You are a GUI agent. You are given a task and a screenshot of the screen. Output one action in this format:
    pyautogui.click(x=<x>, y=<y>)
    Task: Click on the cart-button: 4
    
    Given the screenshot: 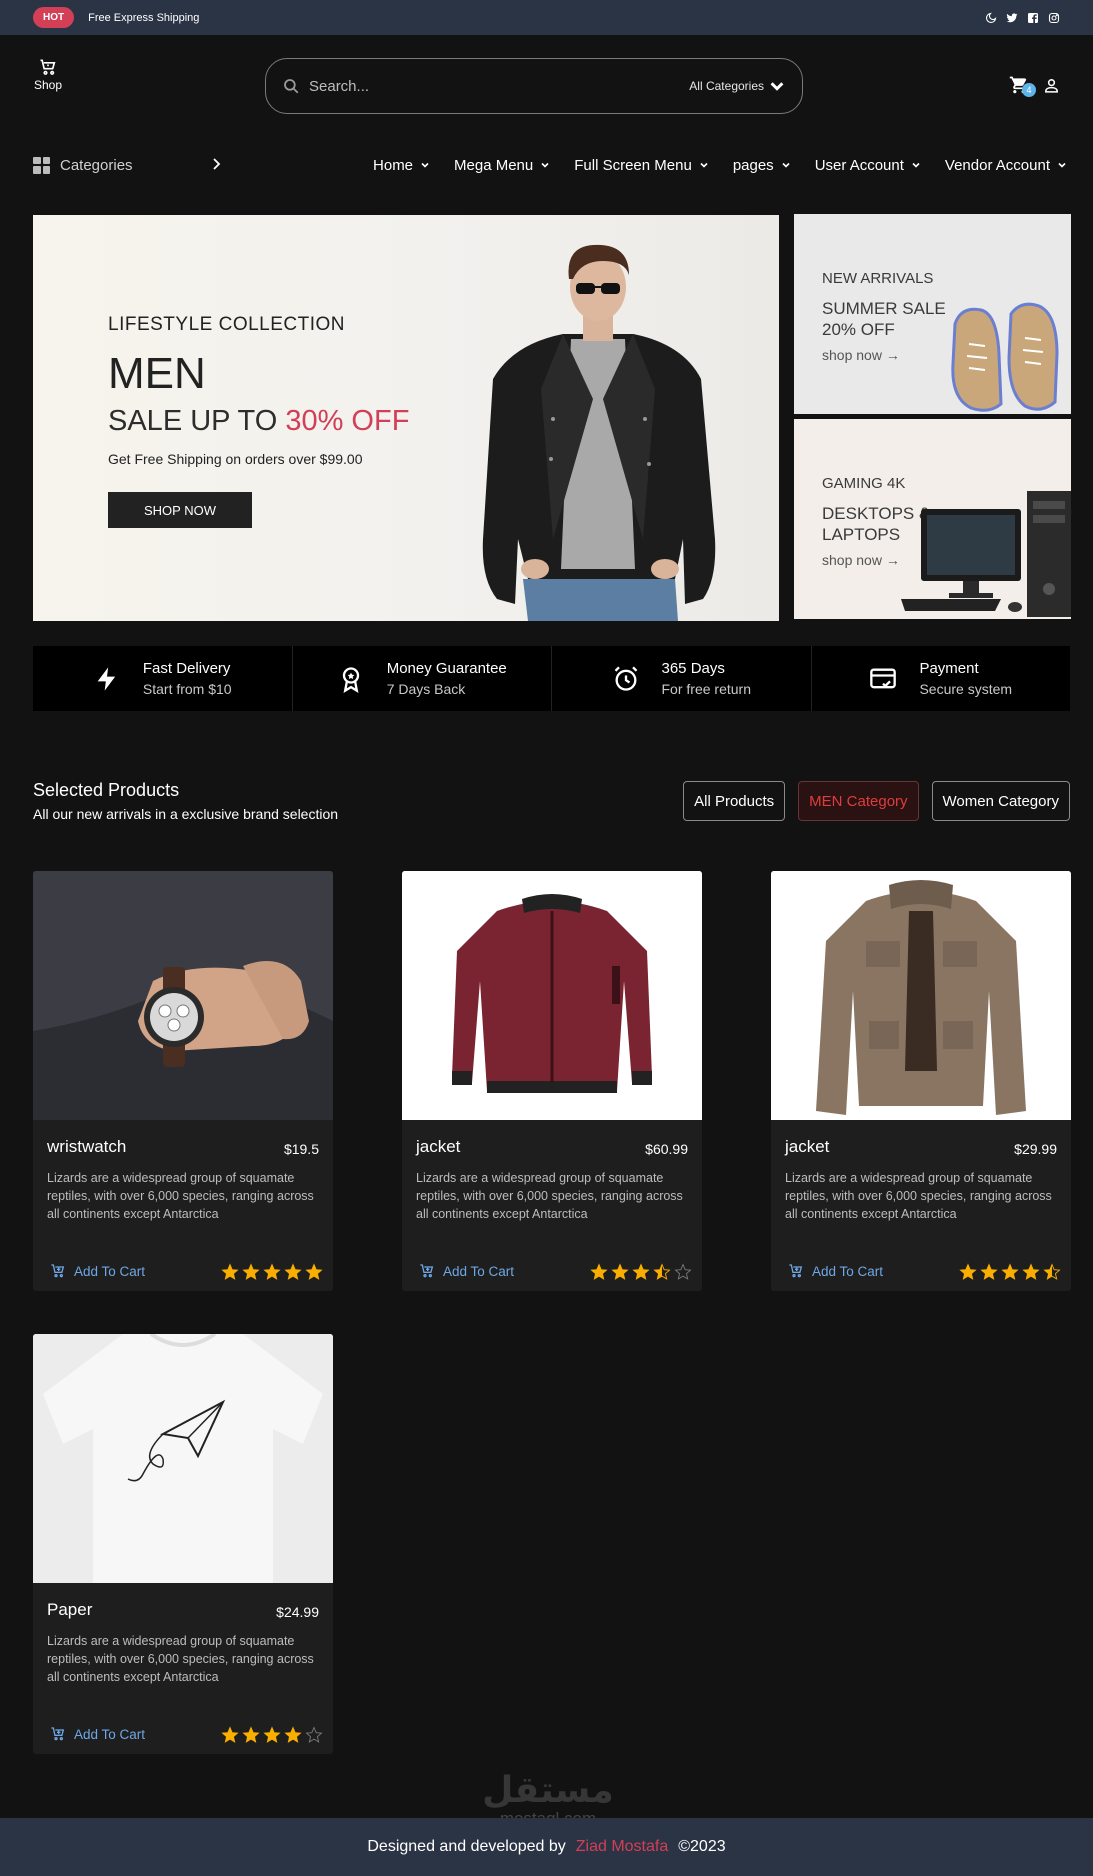 What is the action you would take?
    pyautogui.click(x=1022, y=86)
    